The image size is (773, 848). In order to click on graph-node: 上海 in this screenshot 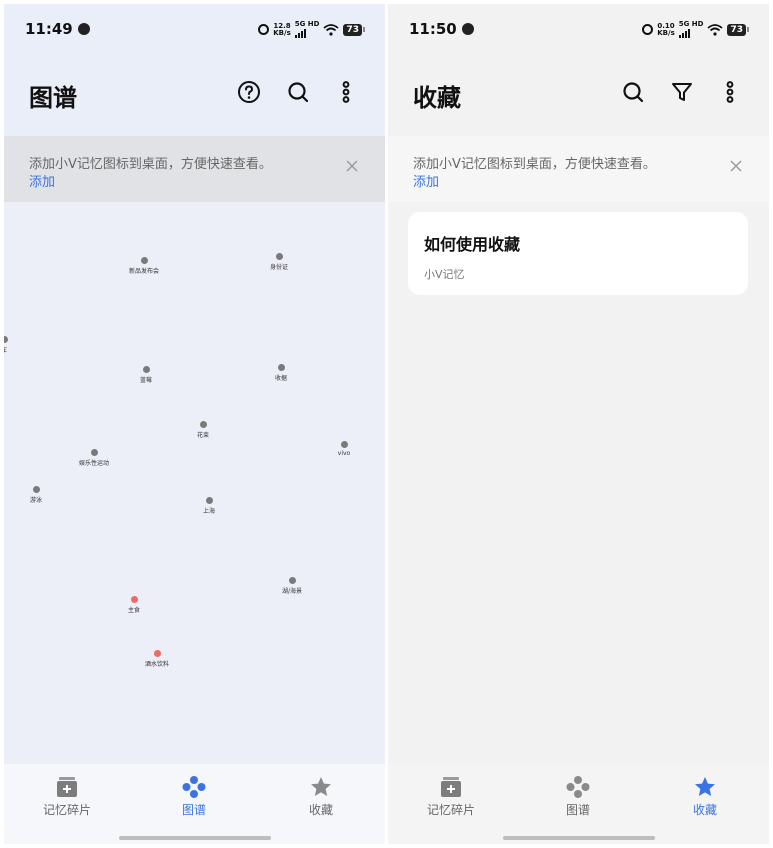, I will do `click(209, 506)`.